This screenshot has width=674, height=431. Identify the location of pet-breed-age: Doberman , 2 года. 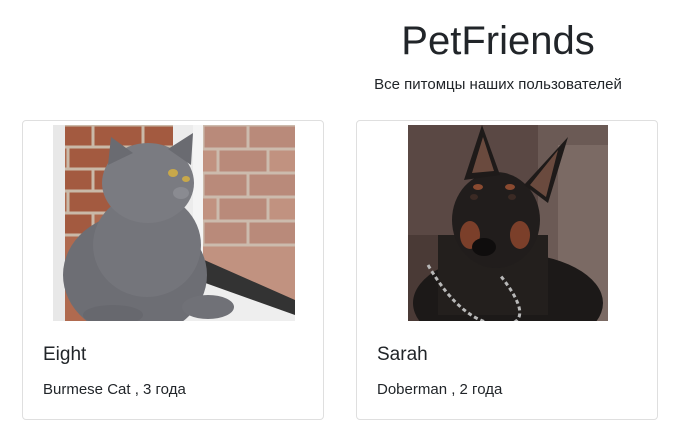
(440, 389).